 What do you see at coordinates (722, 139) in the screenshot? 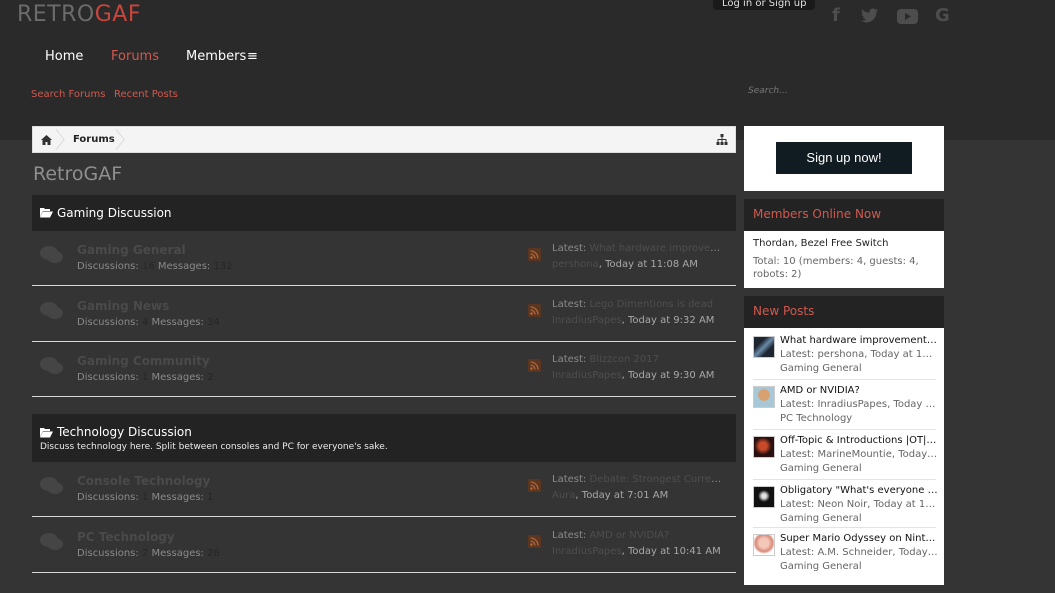
I see `sitemap-icon` at bounding box center [722, 139].